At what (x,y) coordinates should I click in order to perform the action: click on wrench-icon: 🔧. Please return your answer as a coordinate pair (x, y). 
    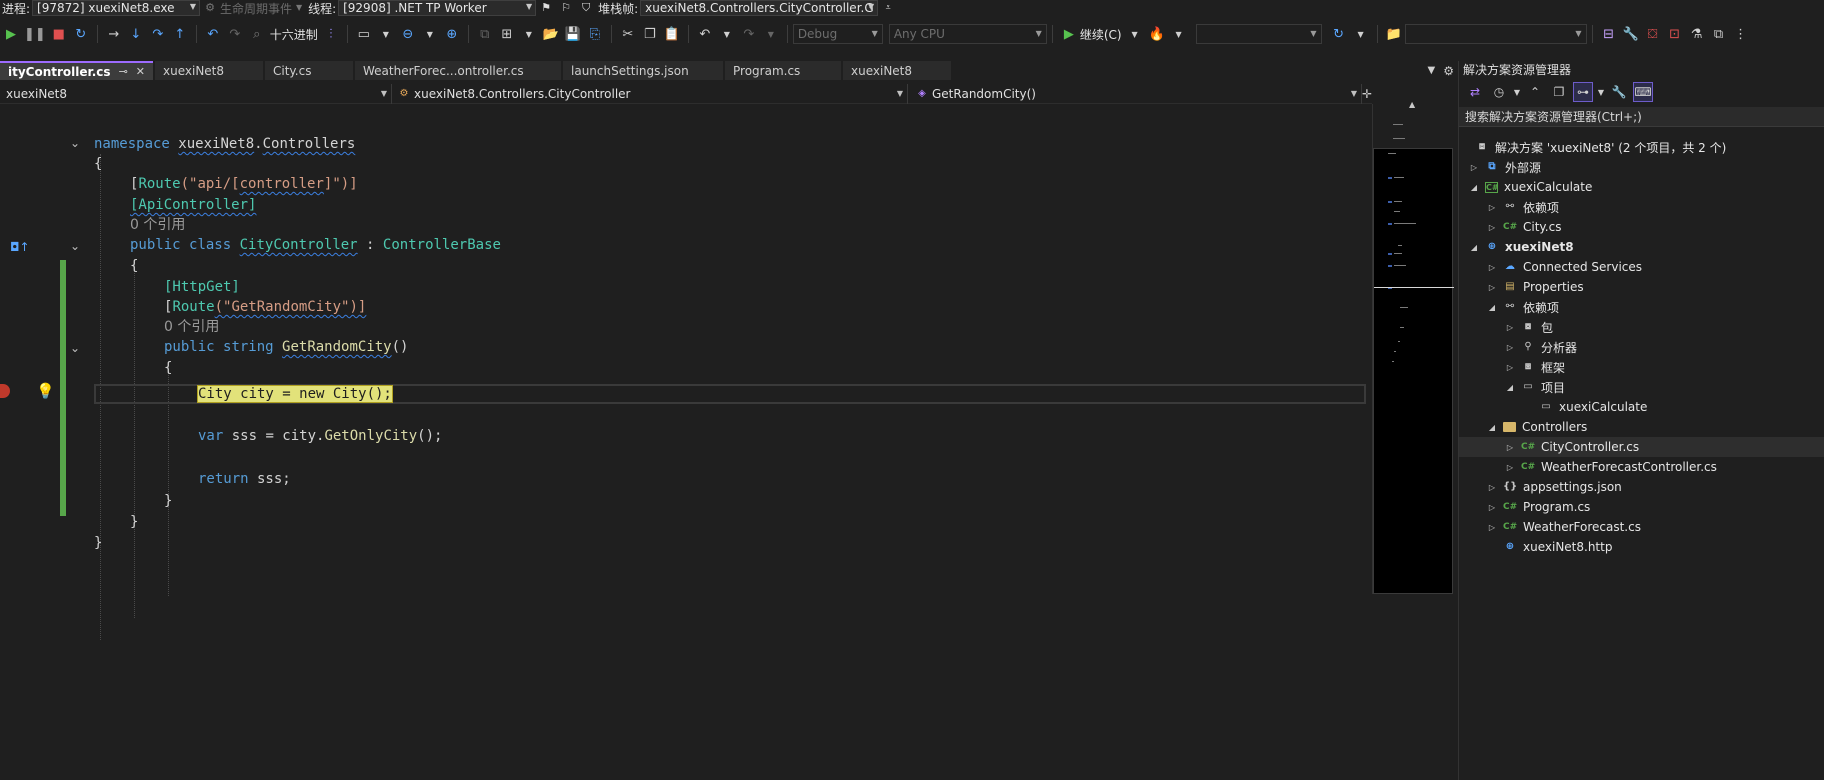
    Looking at the image, I should click on (1631, 34).